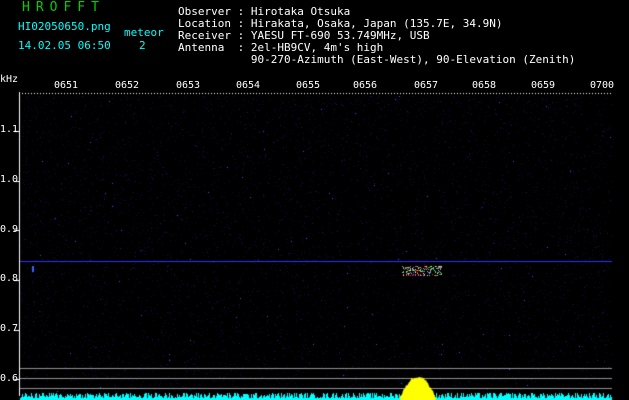  Describe the element at coordinates (9, 328) in the screenshot. I see `y-tick-label: 0.7` at that location.